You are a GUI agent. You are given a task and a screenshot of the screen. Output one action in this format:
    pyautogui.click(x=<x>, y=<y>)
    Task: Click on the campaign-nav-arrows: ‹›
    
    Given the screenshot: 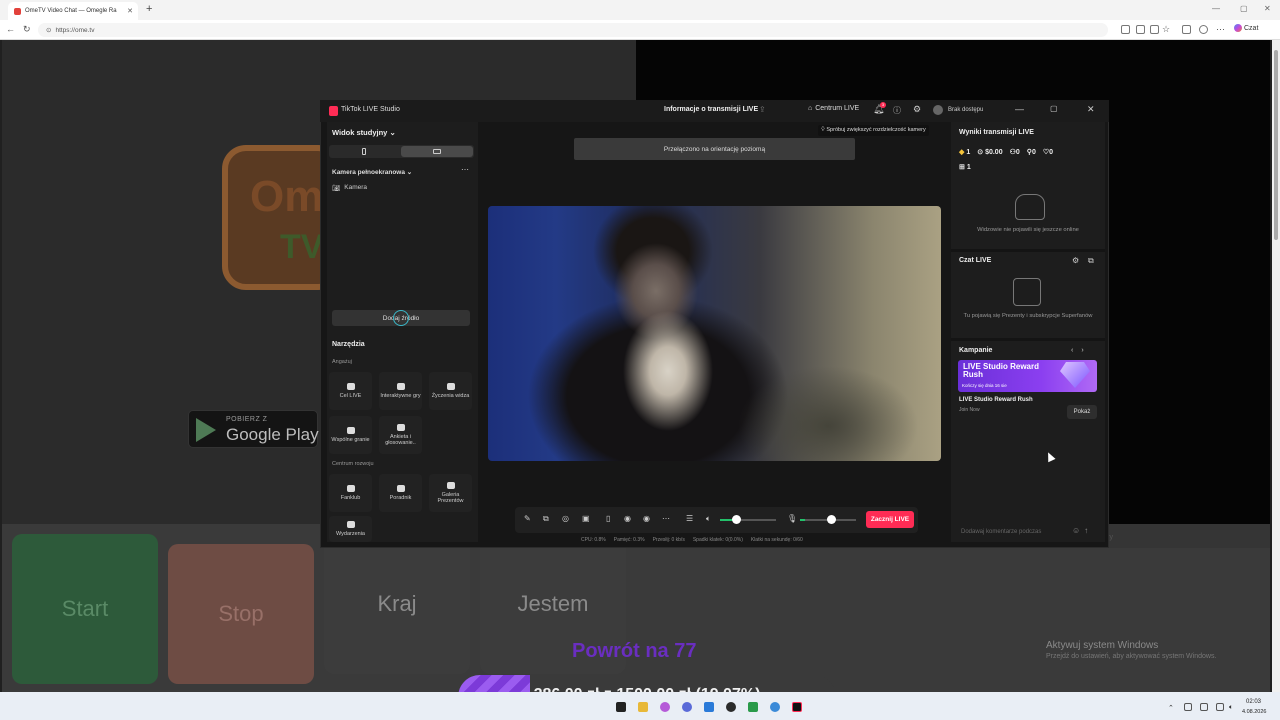 What is the action you would take?
    pyautogui.click(x=1081, y=350)
    